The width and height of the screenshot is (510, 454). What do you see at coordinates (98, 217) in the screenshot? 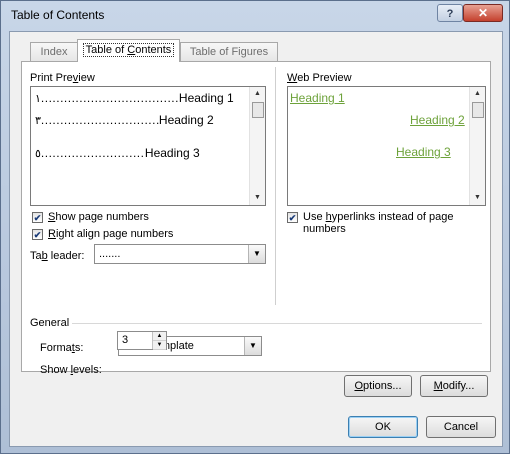
I see `show-page-numbers-label: Show page numbers` at bounding box center [98, 217].